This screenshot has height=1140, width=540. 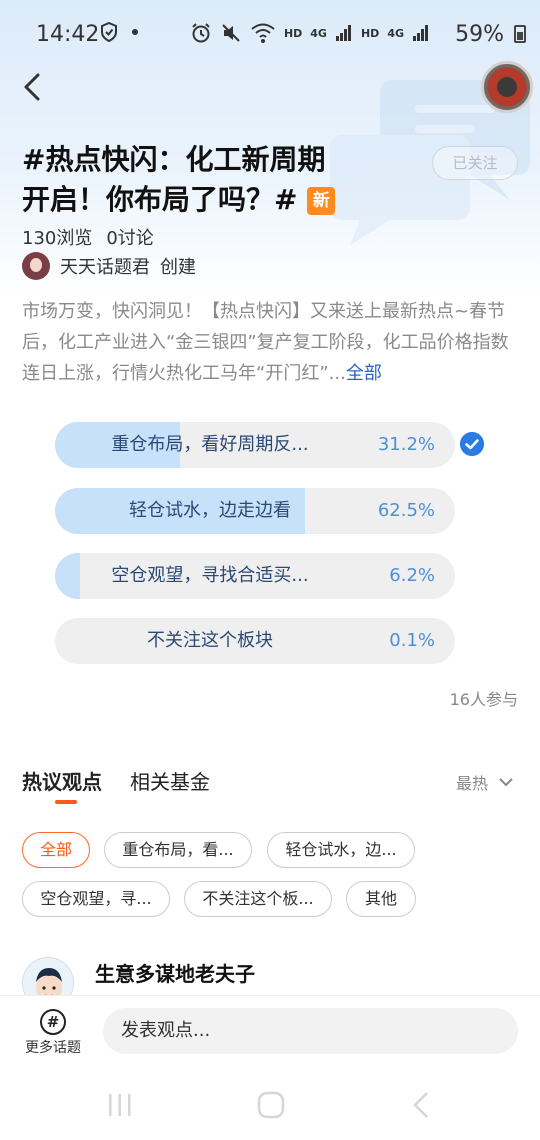 I want to click on topic-title: #热点快闪：化工新周期 开启！你布局了吗？# 新, so click(x=222, y=180).